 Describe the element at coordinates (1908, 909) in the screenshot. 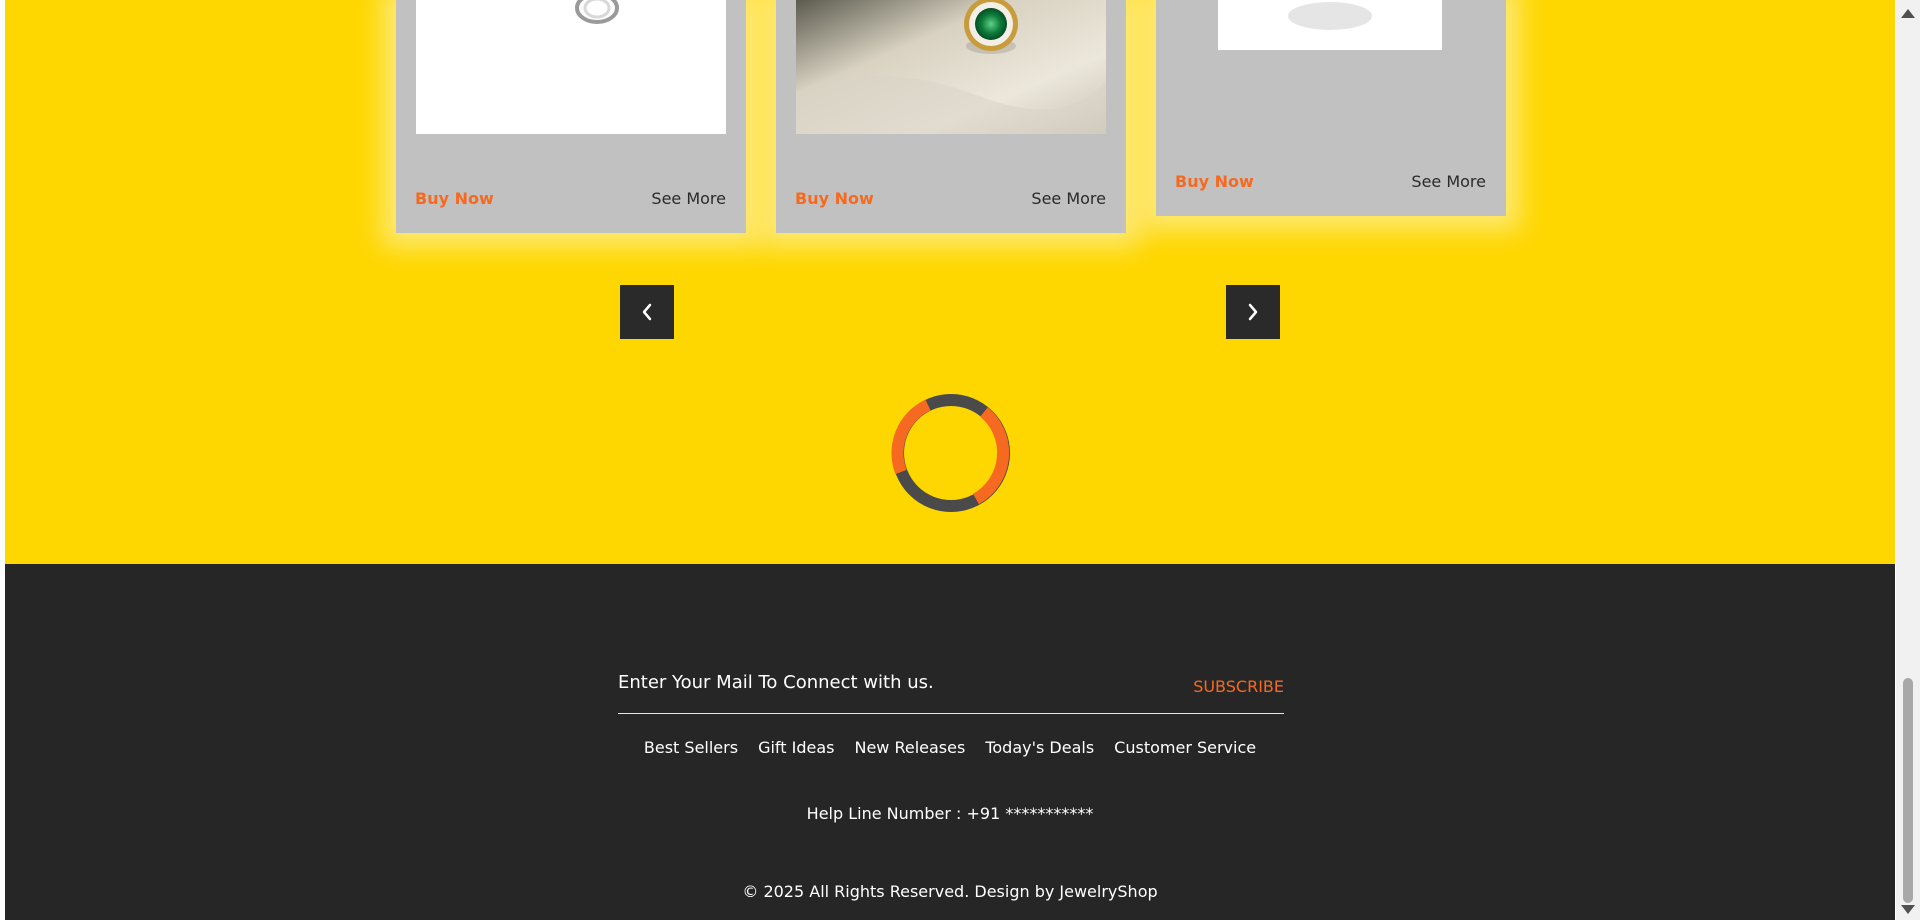

I see `scroll-down-arrow-icon` at that location.